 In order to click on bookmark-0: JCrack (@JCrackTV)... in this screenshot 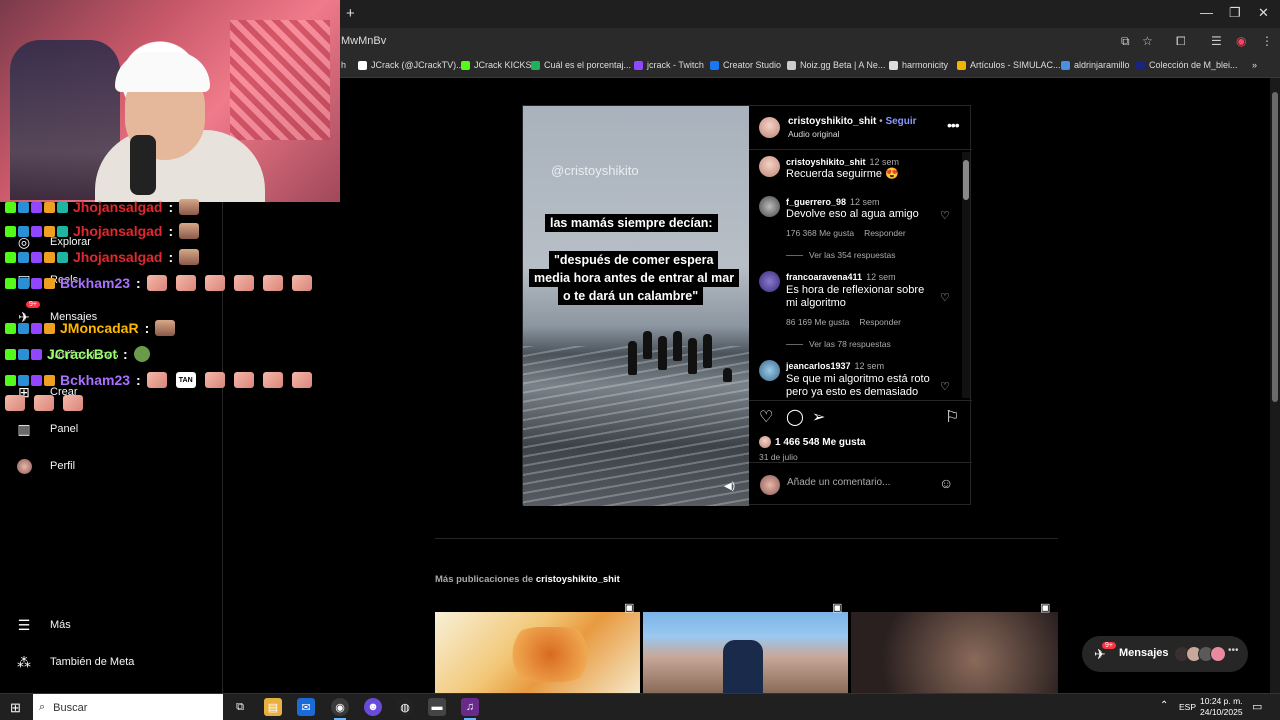, I will do `click(411, 65)`.